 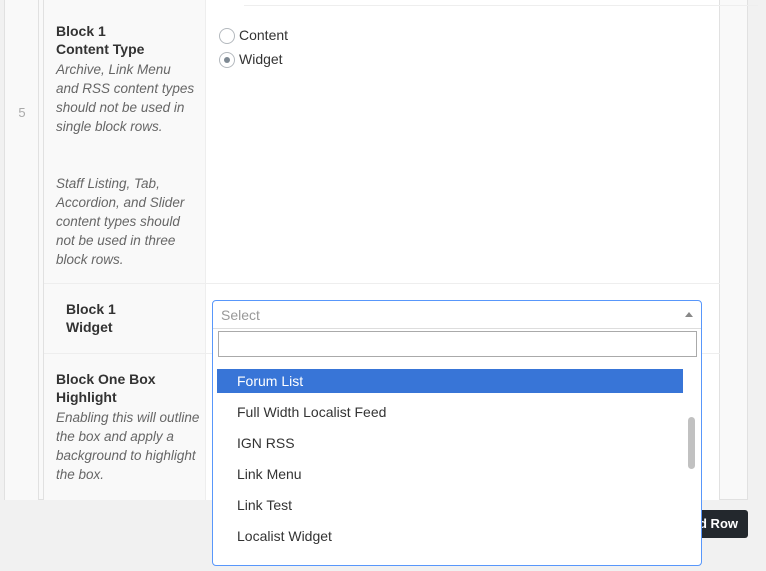 What do you see at coordinates (100, 40) in the screenshot?
I see `field-title: Block 1 Content Type` at bounding box center [100, 40].